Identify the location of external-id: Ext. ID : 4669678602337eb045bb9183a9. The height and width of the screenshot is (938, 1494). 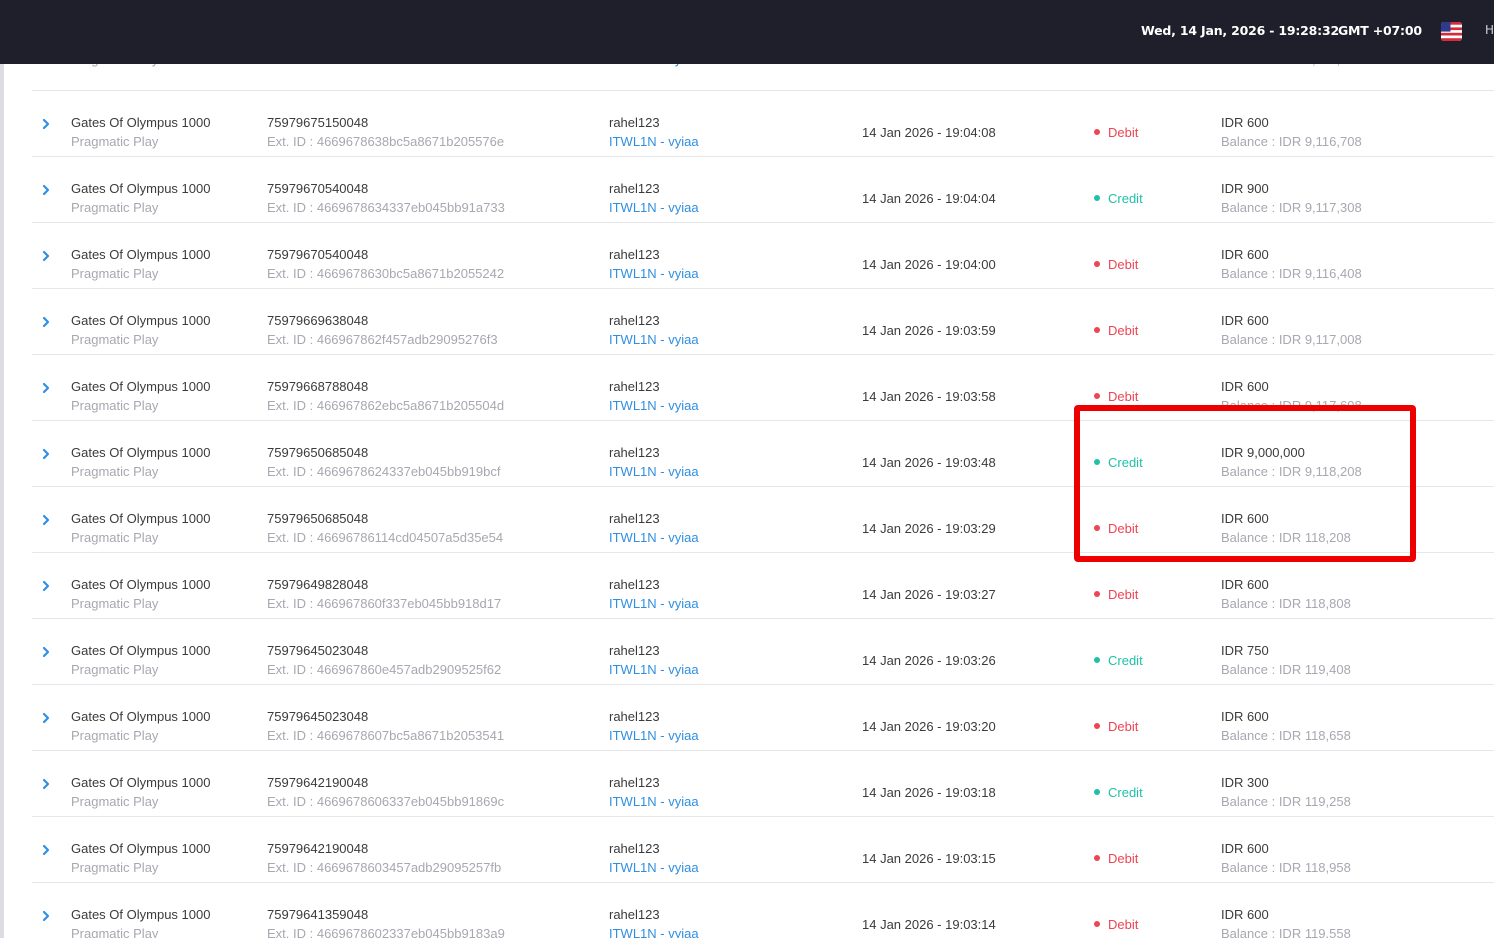
(386, 932).